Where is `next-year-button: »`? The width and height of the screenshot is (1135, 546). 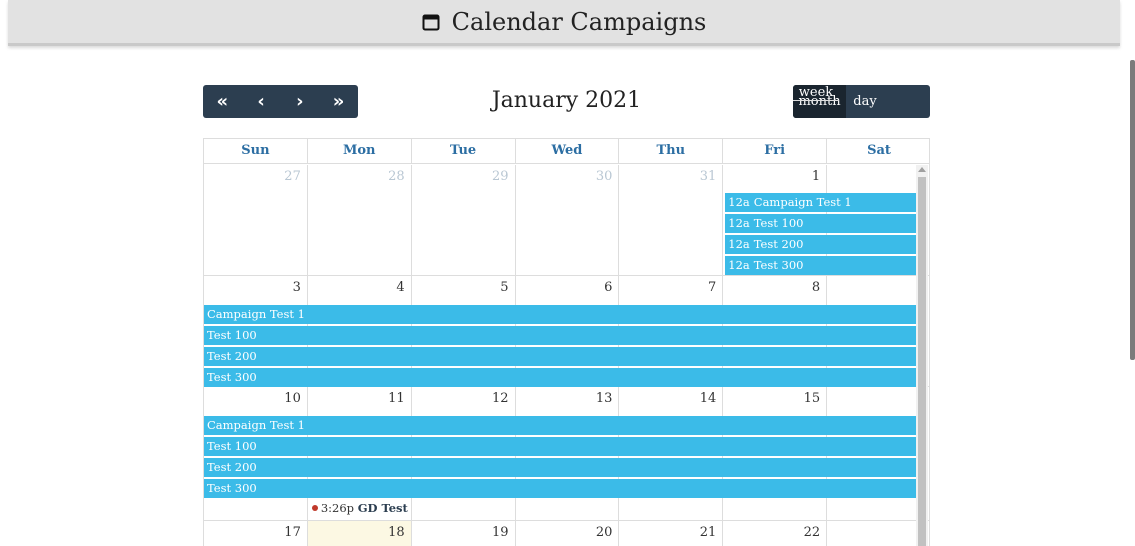
next-year-button: » is located at coordinates (338, 101).